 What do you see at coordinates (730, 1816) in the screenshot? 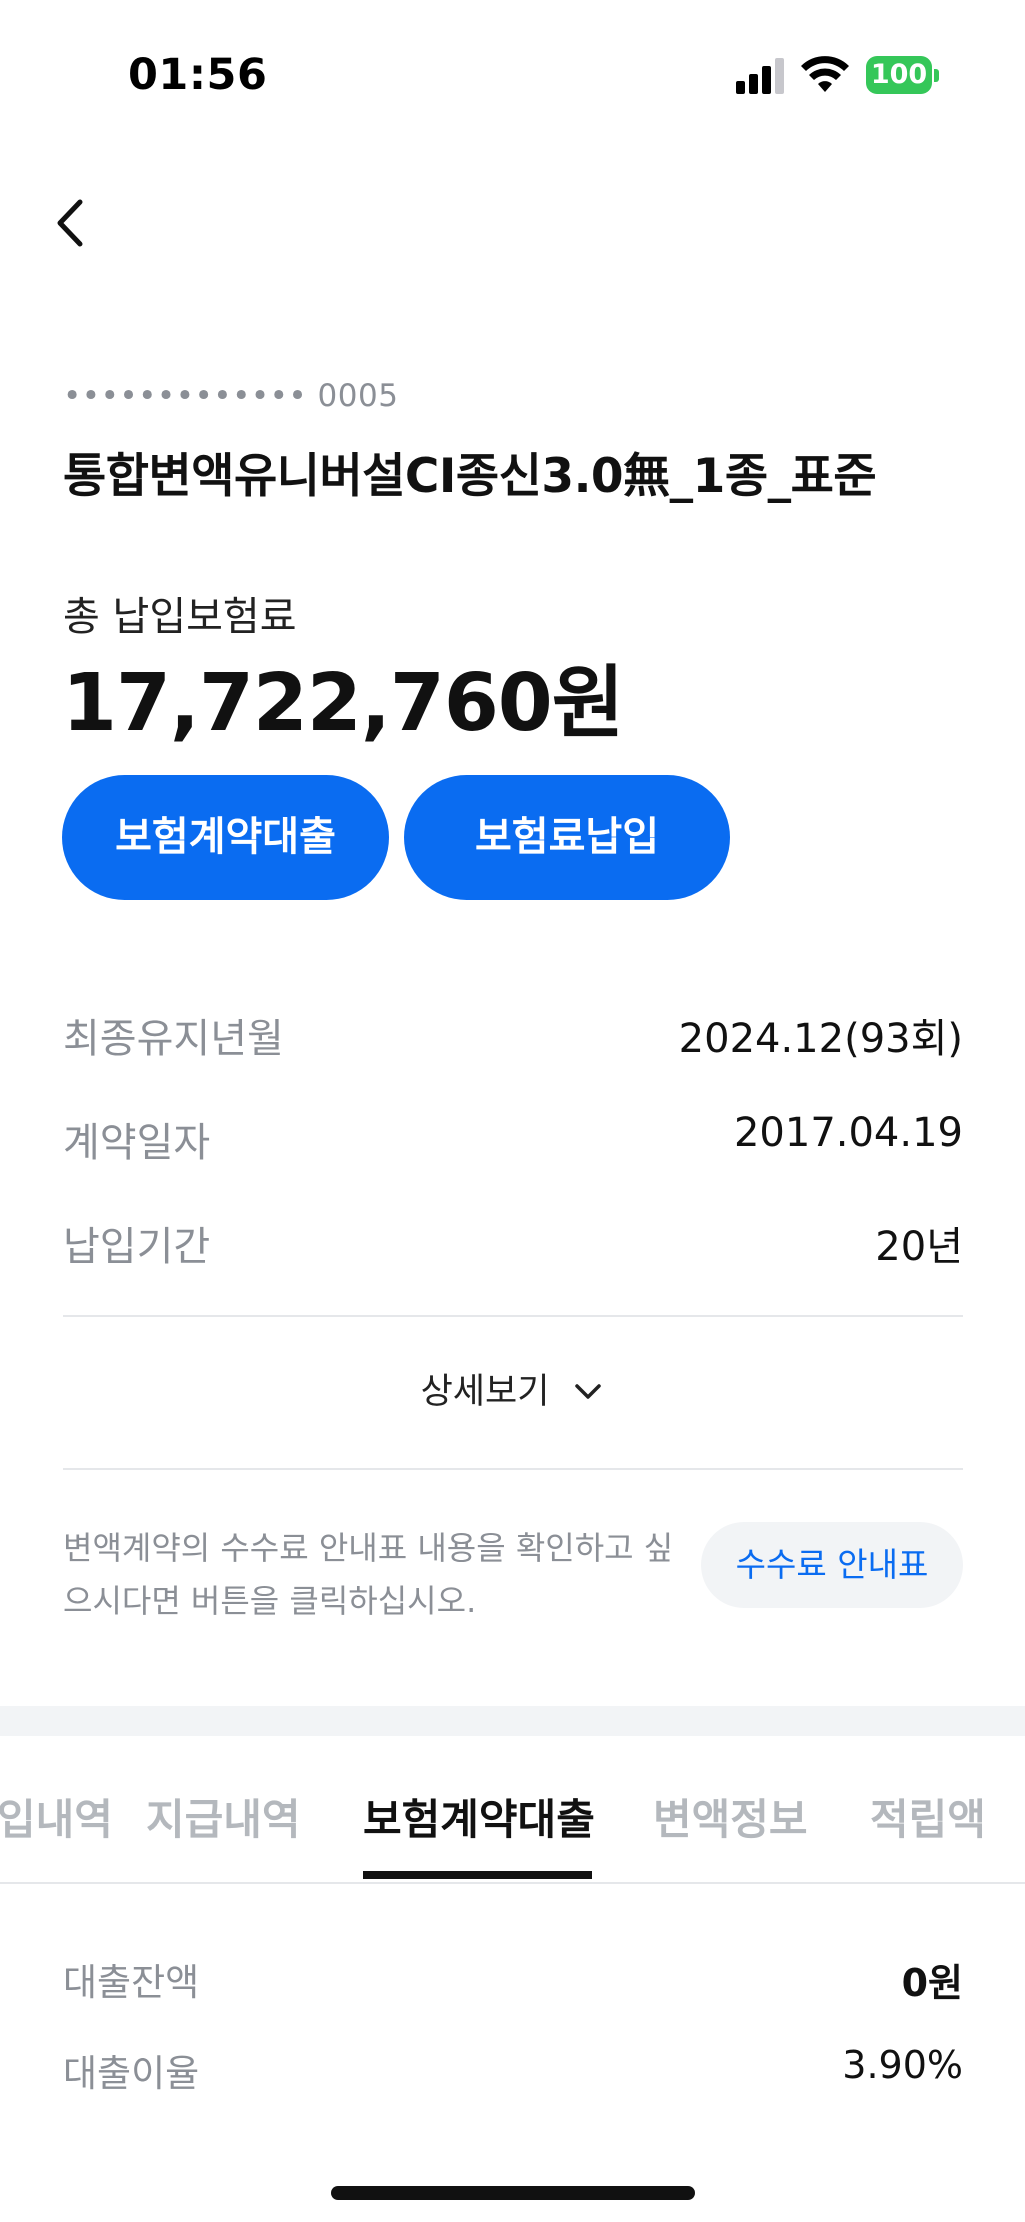
I see `tab-variable-info: 변액정보` at bounding box center [730, 1816].